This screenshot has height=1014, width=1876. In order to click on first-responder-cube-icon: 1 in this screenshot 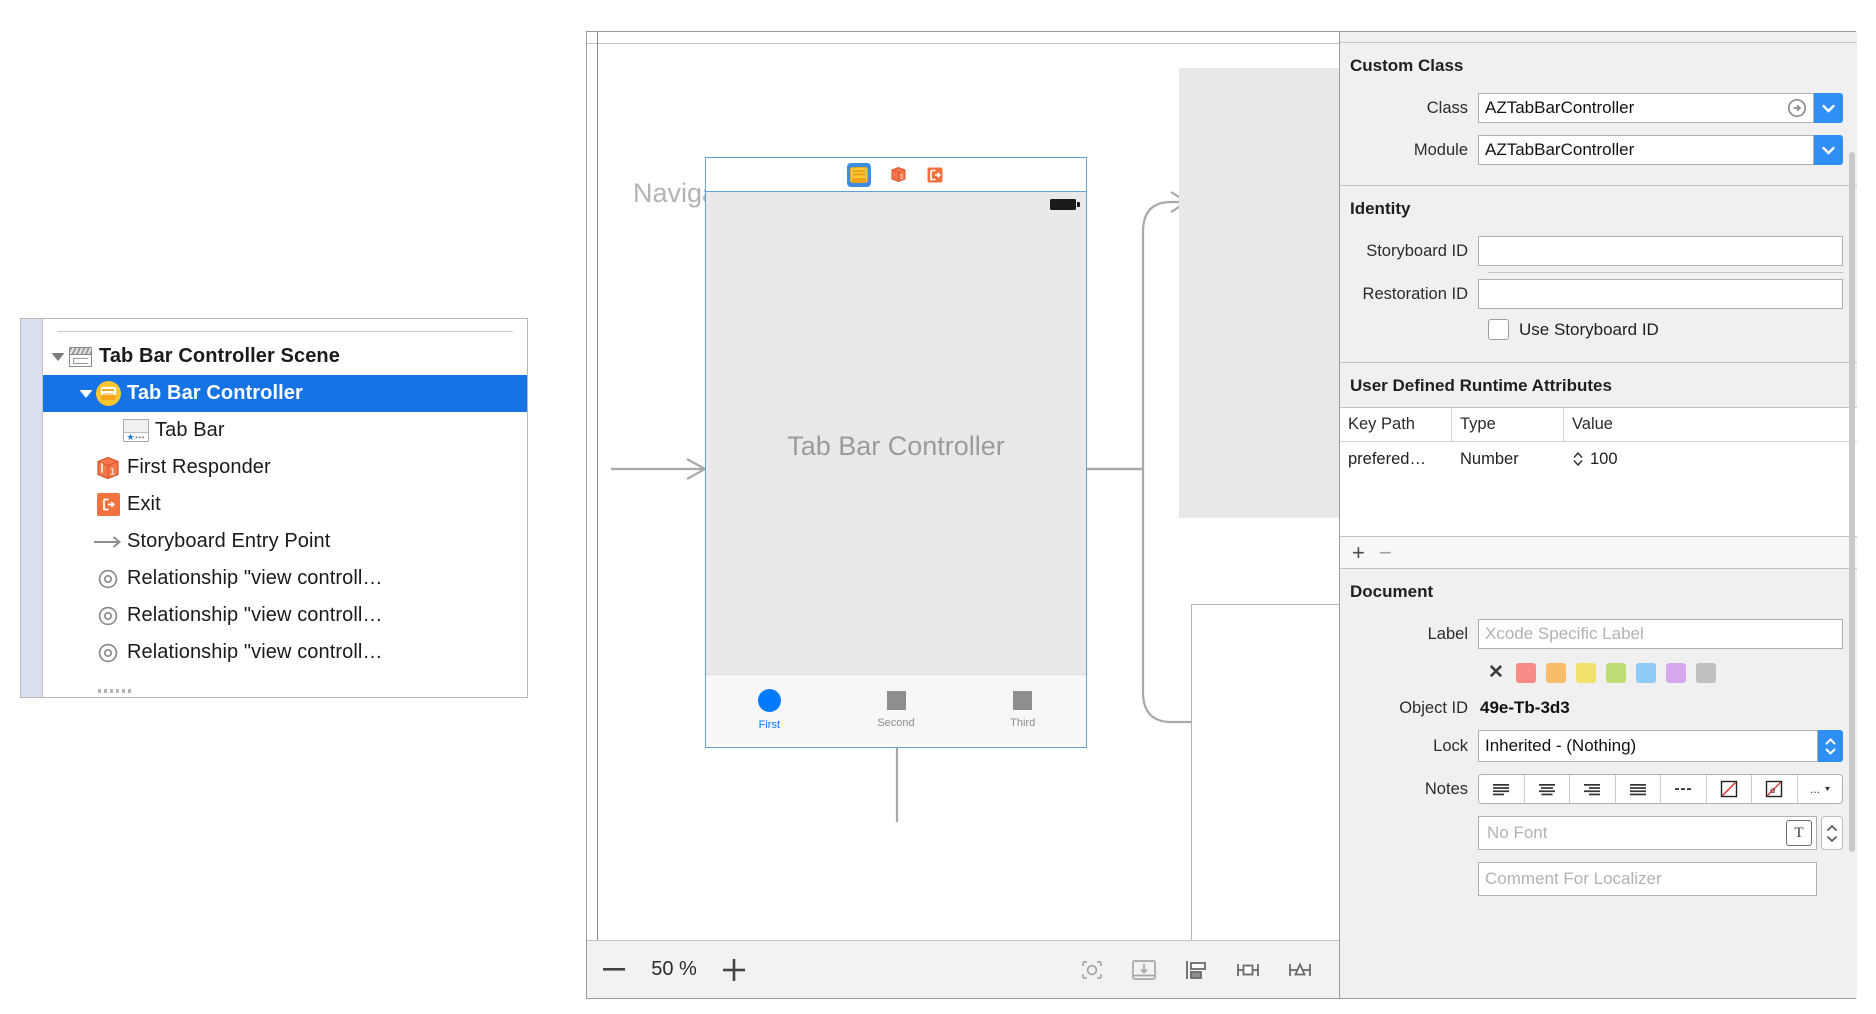, I will do `click(108, 468)`.